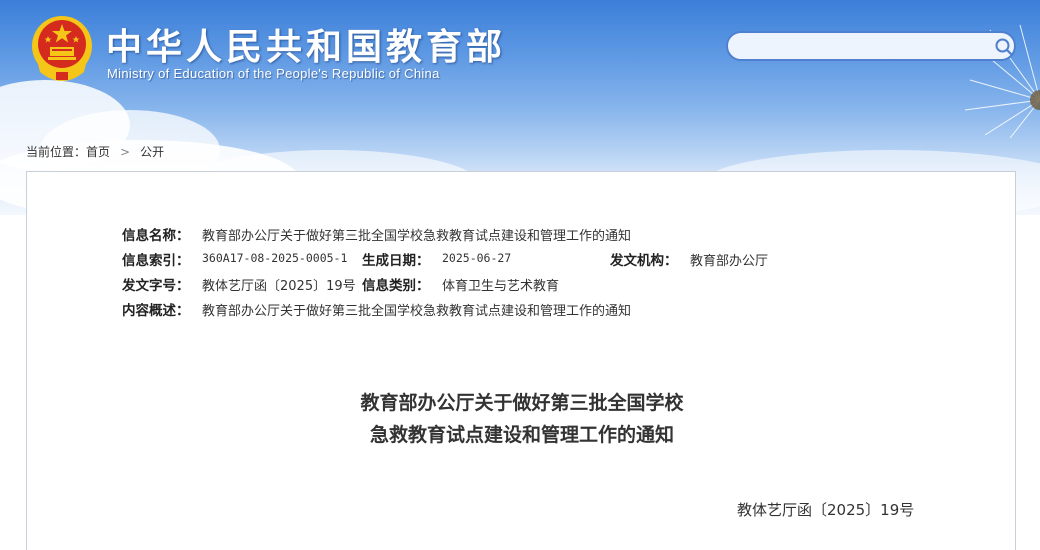 The height and width of the screenshot is (550, 1040). Describe the element at coordinates (56, 152) in the screenshot. I see `breadcrumb-prefix: 当前位置：` at that location.